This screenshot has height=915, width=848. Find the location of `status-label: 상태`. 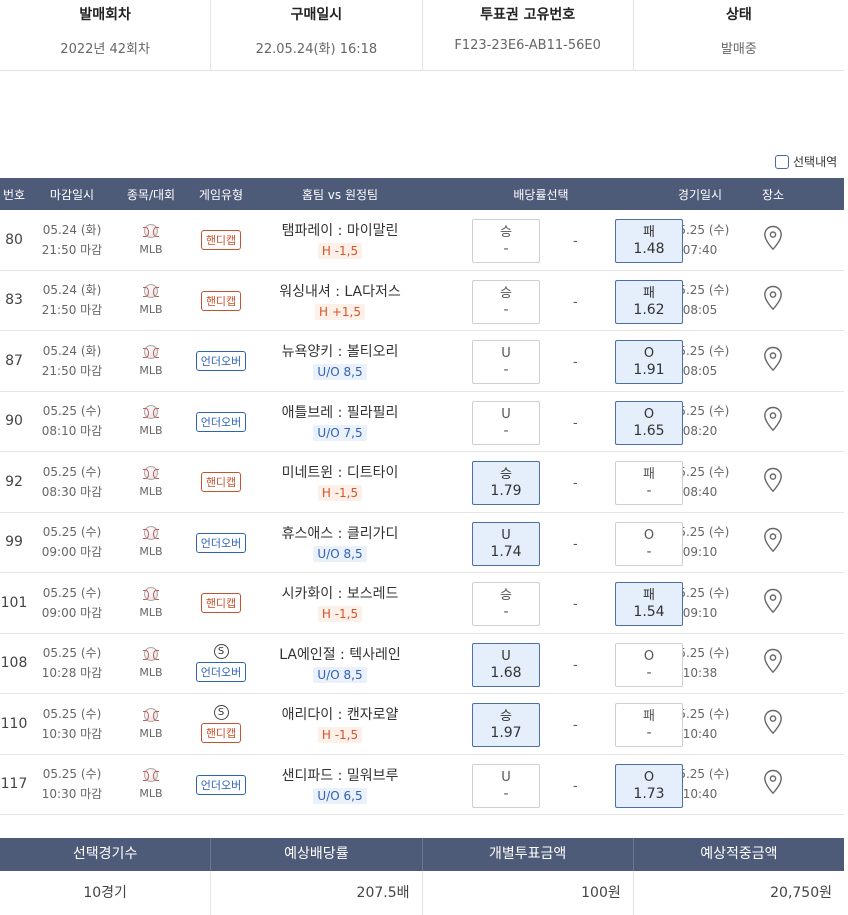

status-label: 상태 is located at coordinates (738, 15).